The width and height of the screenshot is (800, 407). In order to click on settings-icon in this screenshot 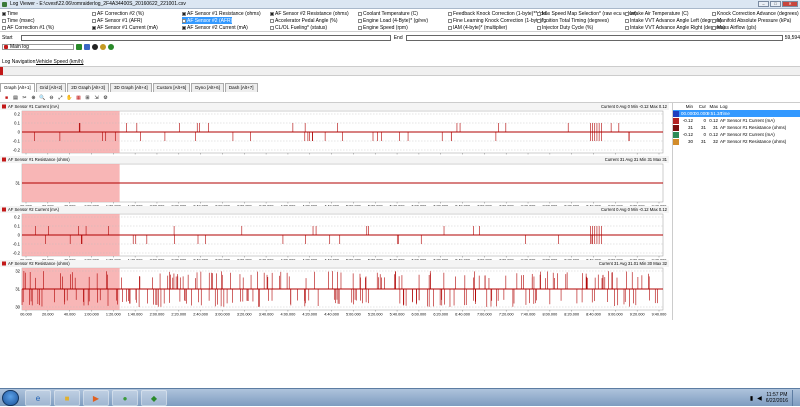, I will do `click(103, 47)`.